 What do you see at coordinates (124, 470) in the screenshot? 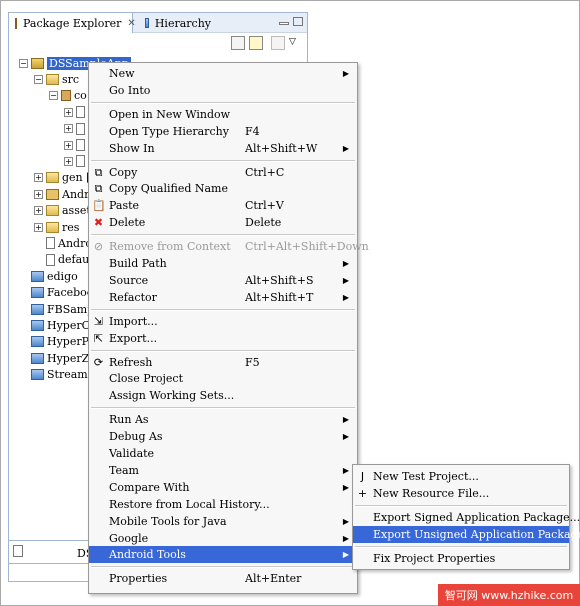
I see `menu-item-label: Team` at bounding box center [124, 470].